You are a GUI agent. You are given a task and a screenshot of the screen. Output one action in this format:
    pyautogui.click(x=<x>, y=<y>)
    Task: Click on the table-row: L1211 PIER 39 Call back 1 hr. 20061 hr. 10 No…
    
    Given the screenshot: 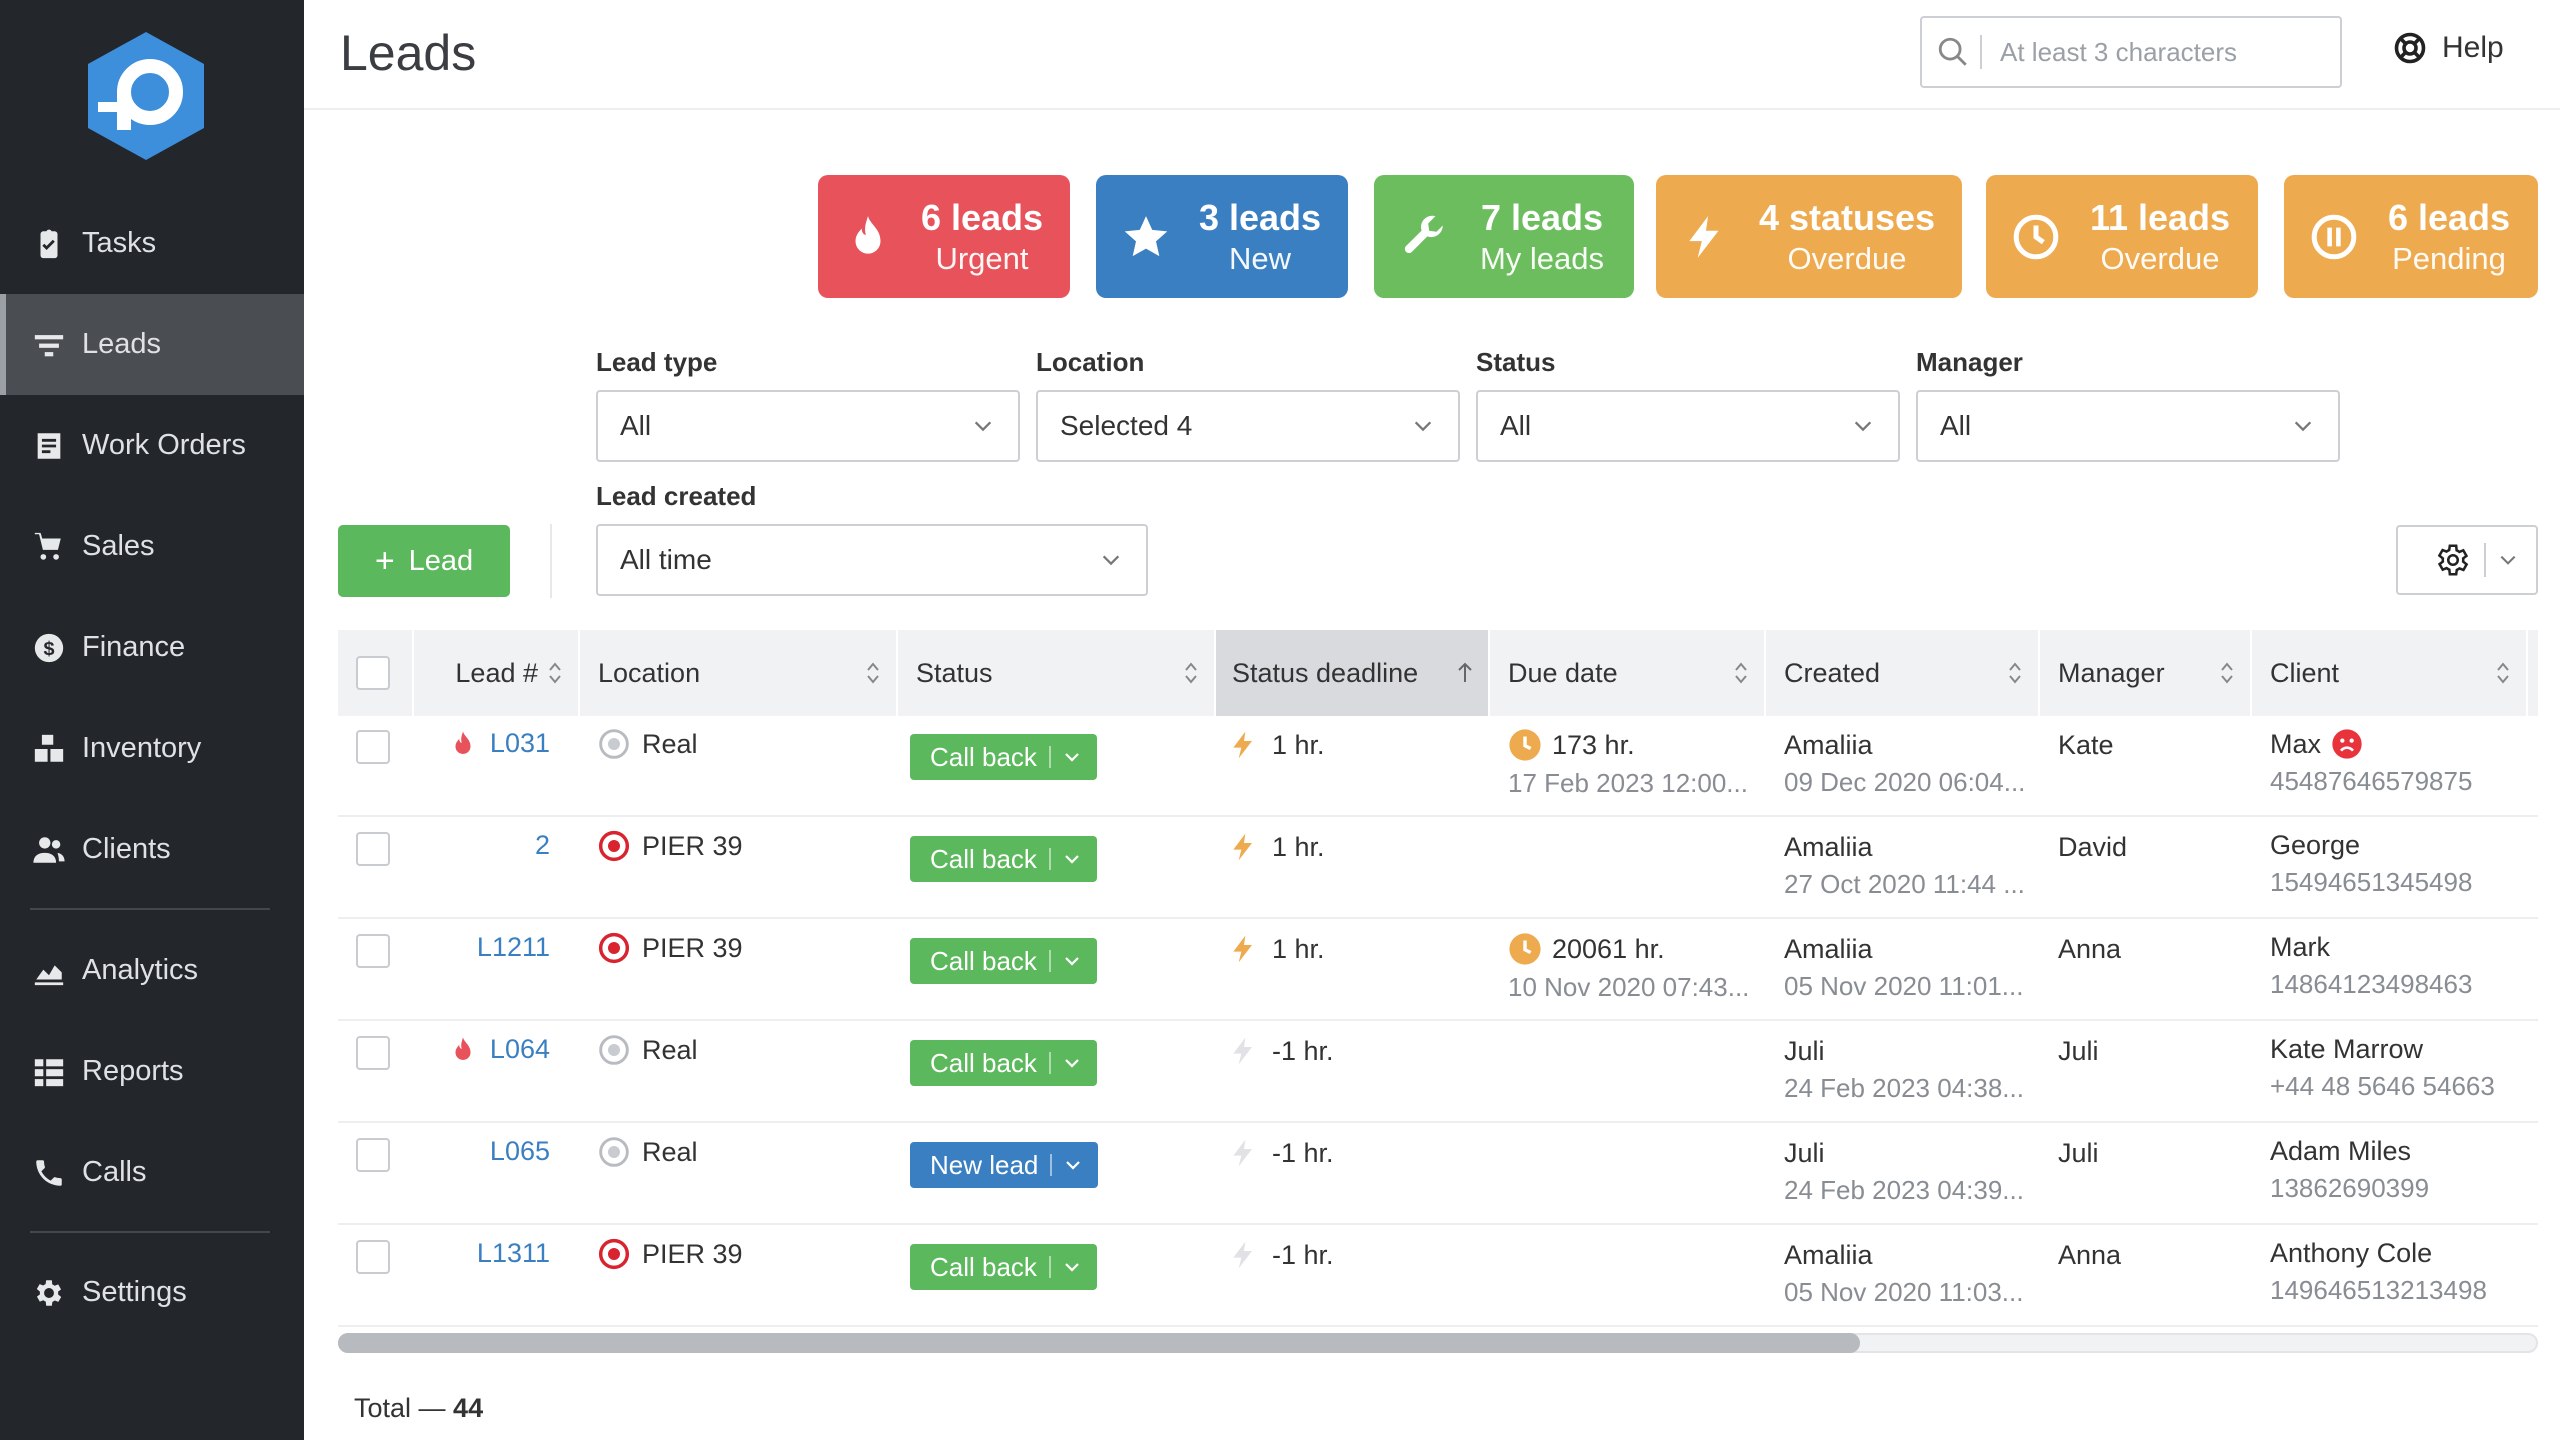 What is the action you would take?
    pyautogui.click(x=1438, y=970)
    